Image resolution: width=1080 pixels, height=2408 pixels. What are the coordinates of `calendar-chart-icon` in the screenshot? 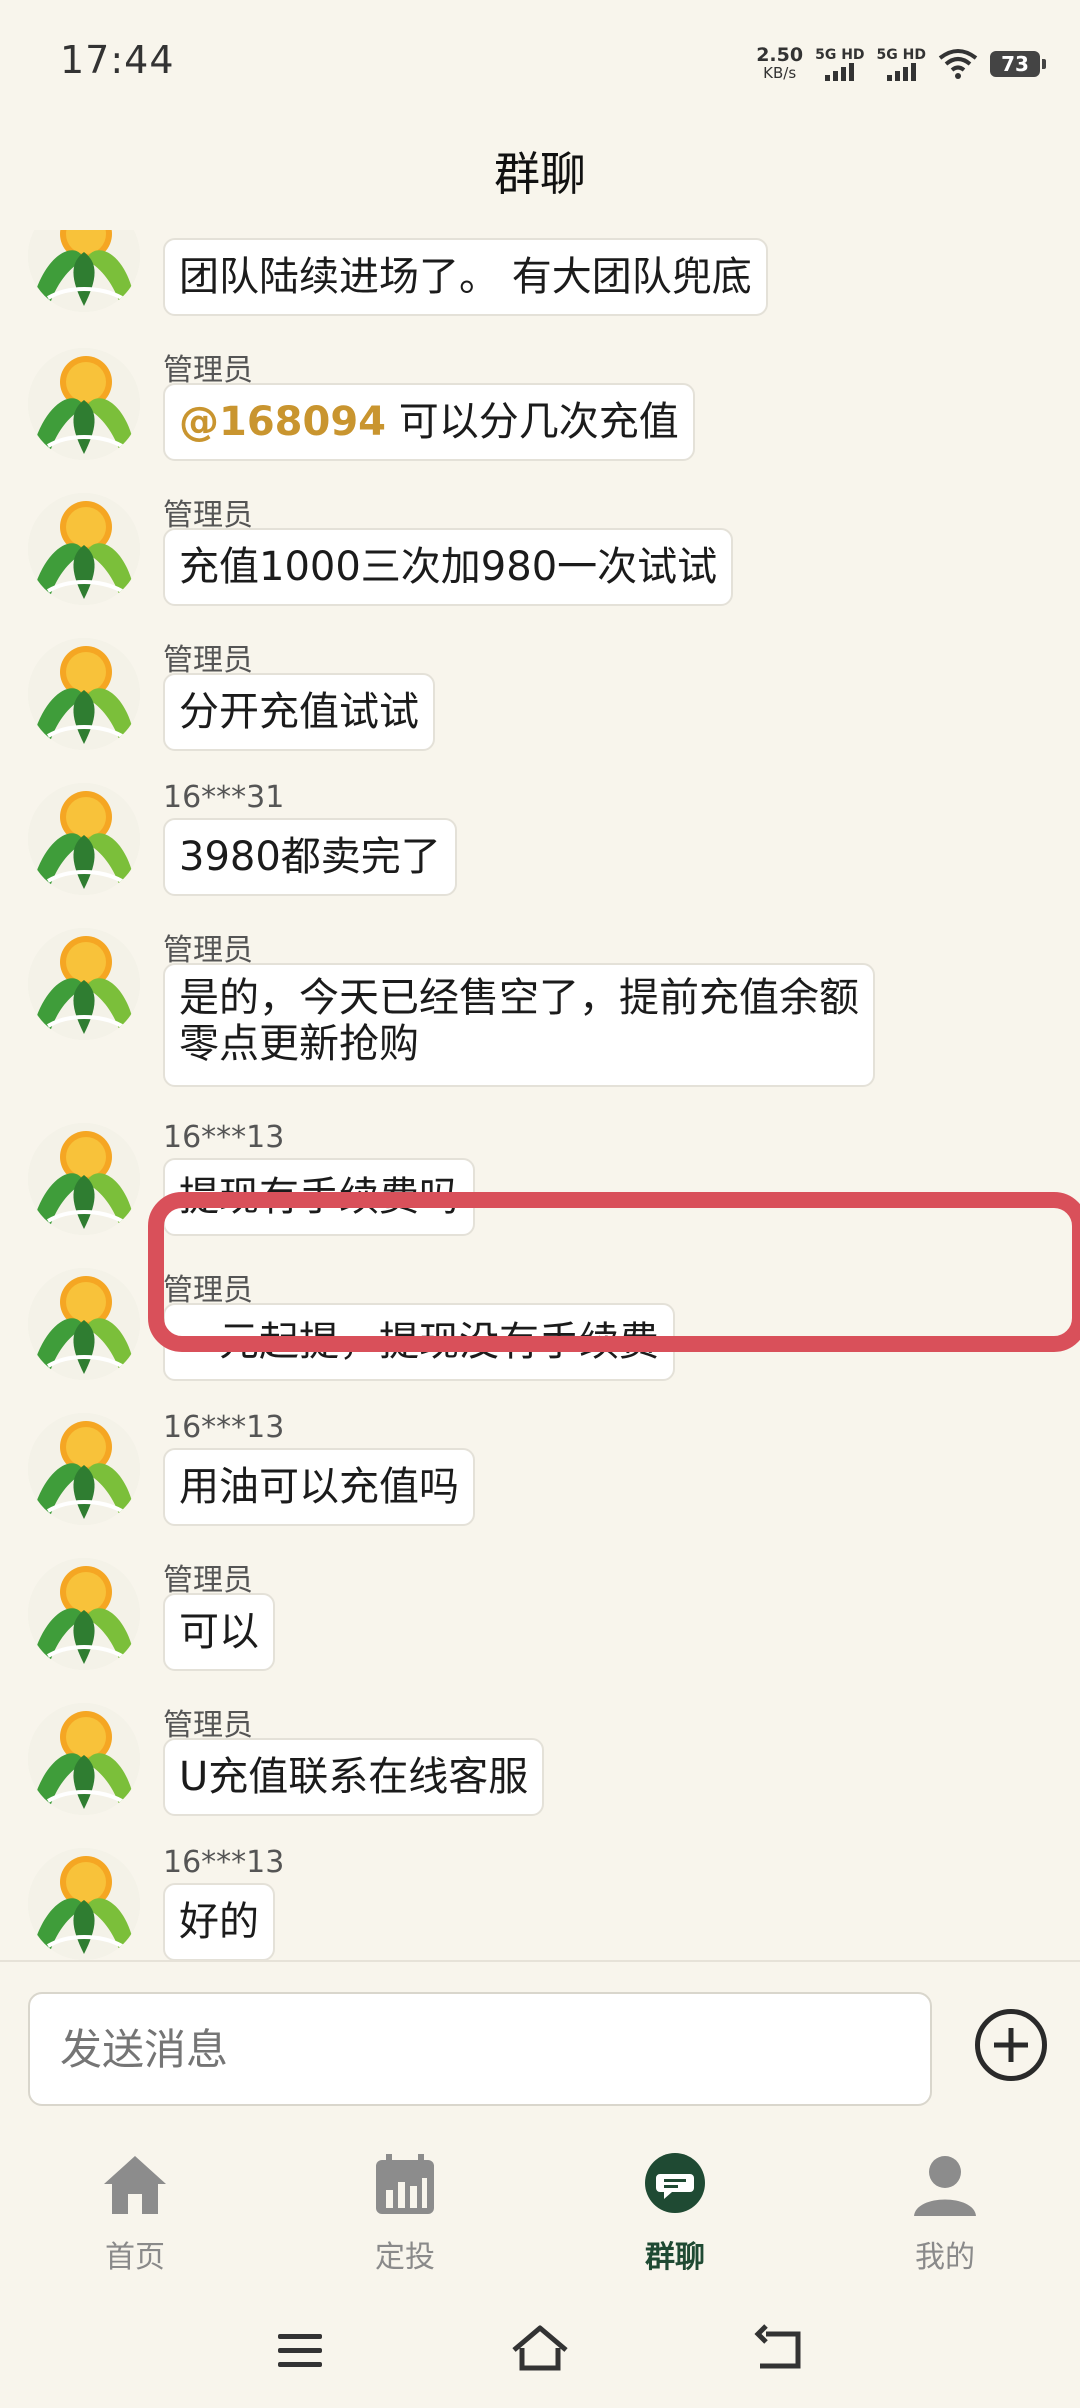 It's located at (405, 2184).